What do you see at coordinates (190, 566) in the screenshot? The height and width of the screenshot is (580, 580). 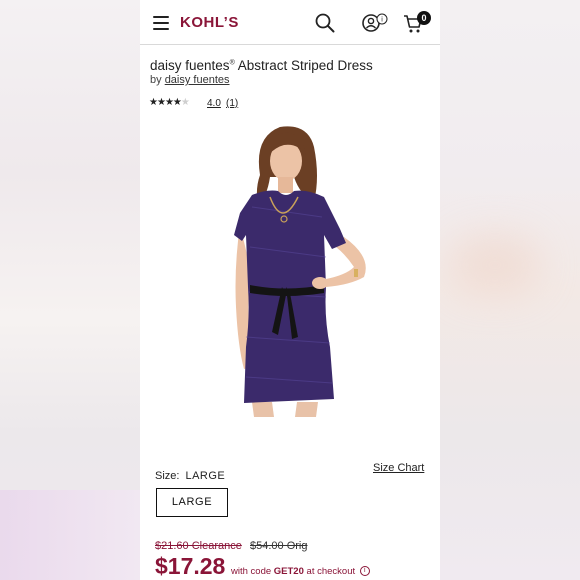 I see `sale-price: $17.28` at bounding box center [190, 566].